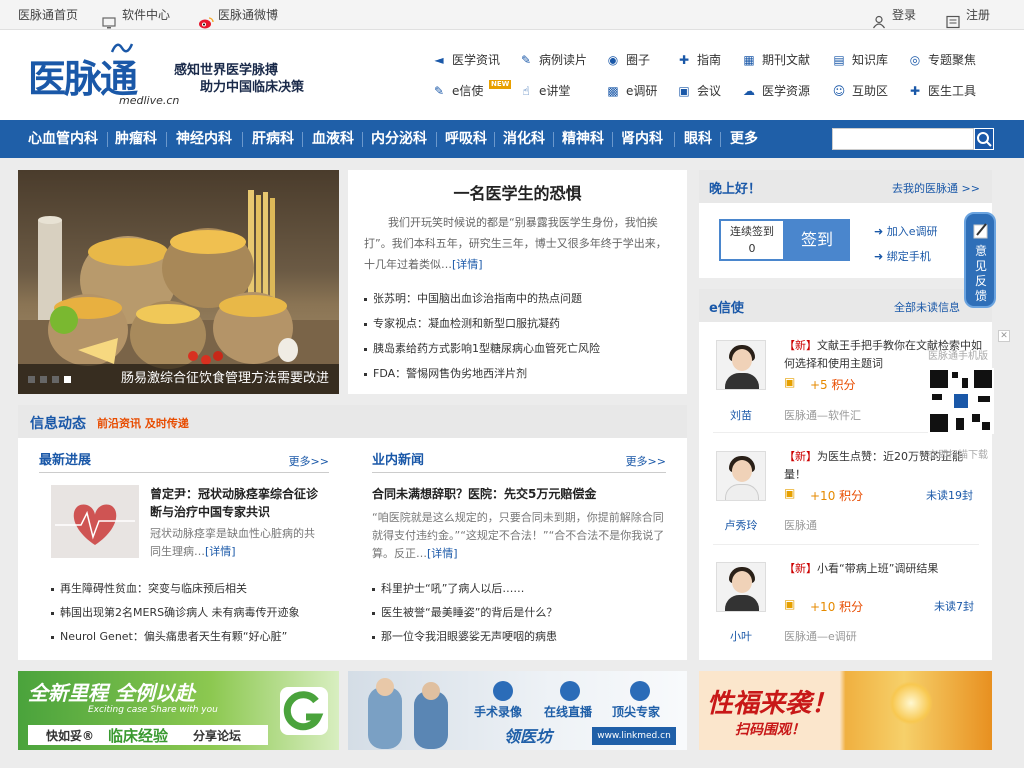  Describe the element at coordinates (136, 139) in the screenshot. I see `cat-oncology: 肿瘤科` at that location.